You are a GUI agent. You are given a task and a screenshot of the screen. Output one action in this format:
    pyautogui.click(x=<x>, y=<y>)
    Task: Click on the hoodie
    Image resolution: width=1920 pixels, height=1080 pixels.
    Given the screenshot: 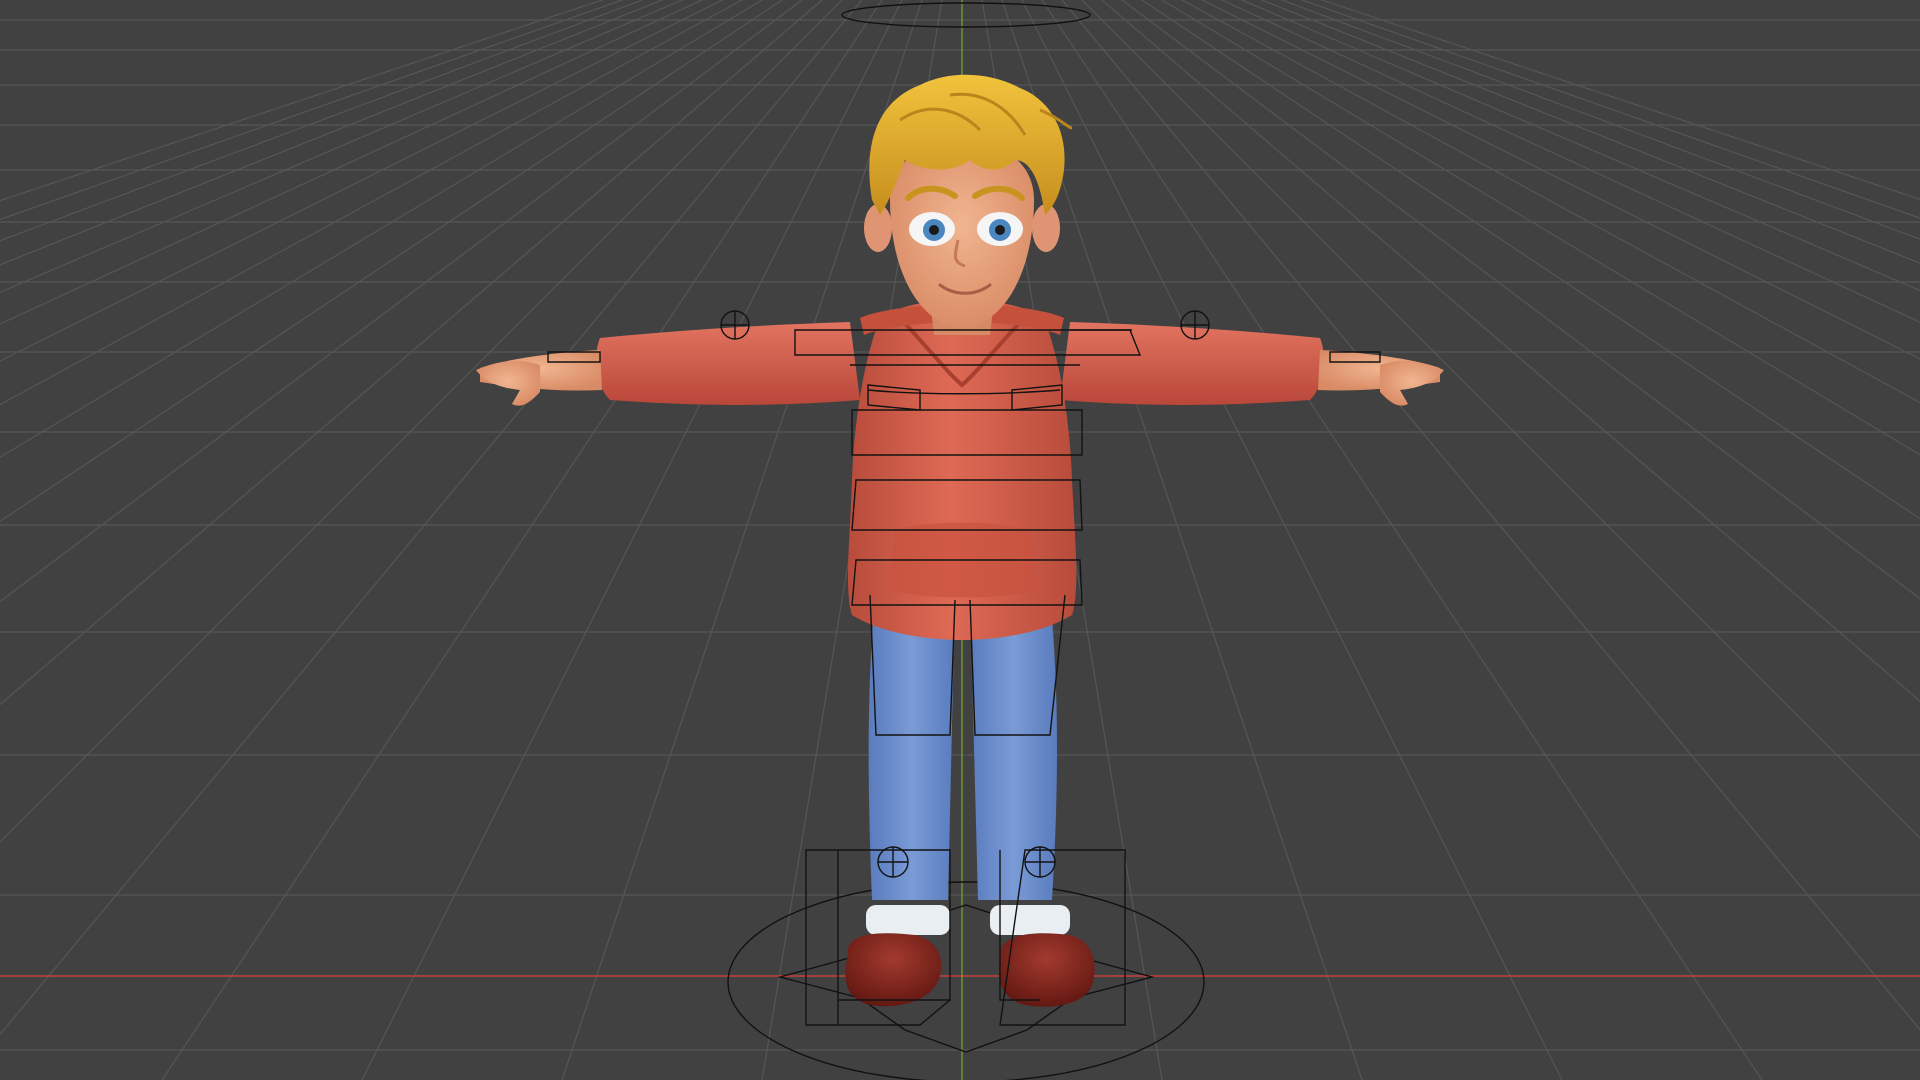 What is the action you would take?
    pyautogui.click(x=962, y=470)
    